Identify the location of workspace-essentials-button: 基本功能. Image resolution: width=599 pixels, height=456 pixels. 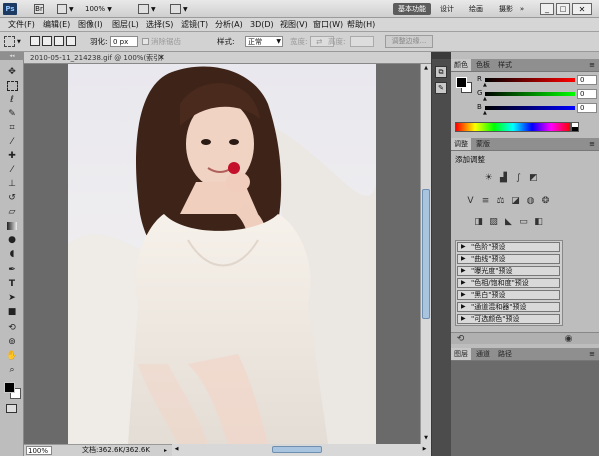
(412, 9).